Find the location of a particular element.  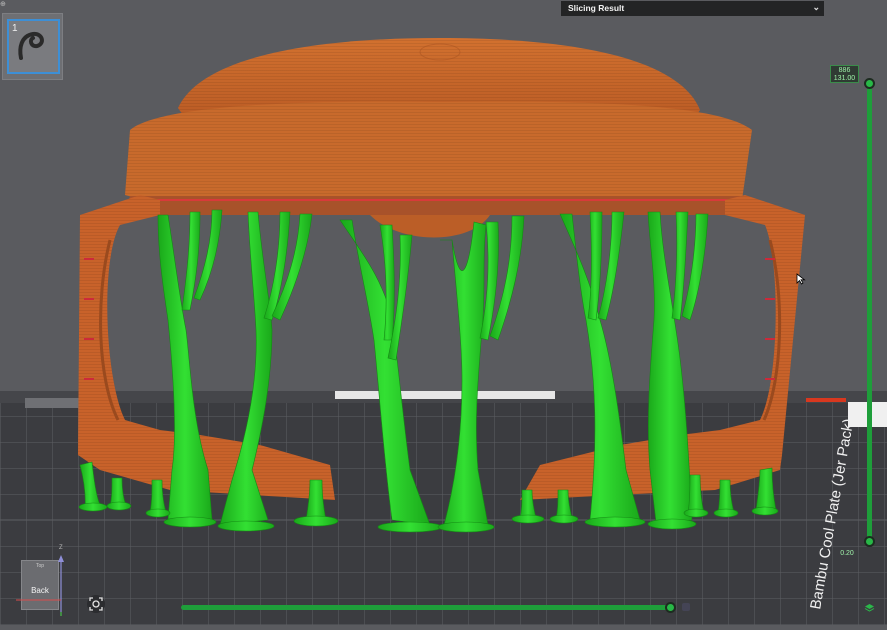

camera-reset-icon is located at coordinates (96, 604).